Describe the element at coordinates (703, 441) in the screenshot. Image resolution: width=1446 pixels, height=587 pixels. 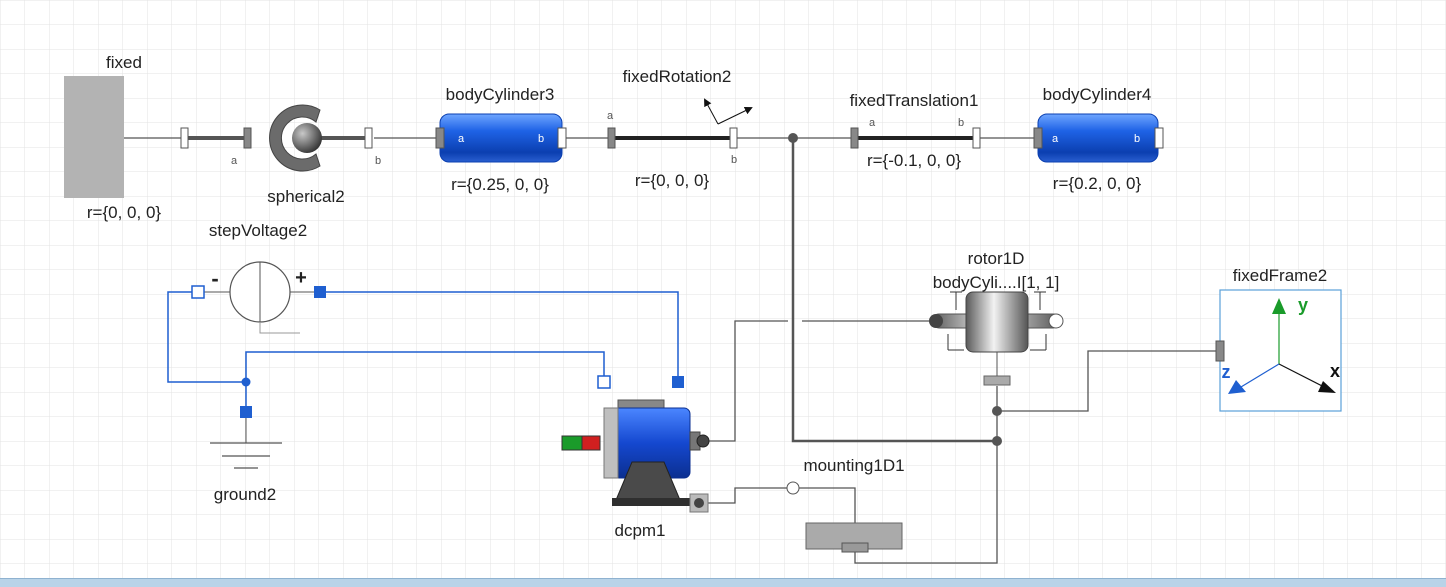
I see `motor-flange-icon` at that location.